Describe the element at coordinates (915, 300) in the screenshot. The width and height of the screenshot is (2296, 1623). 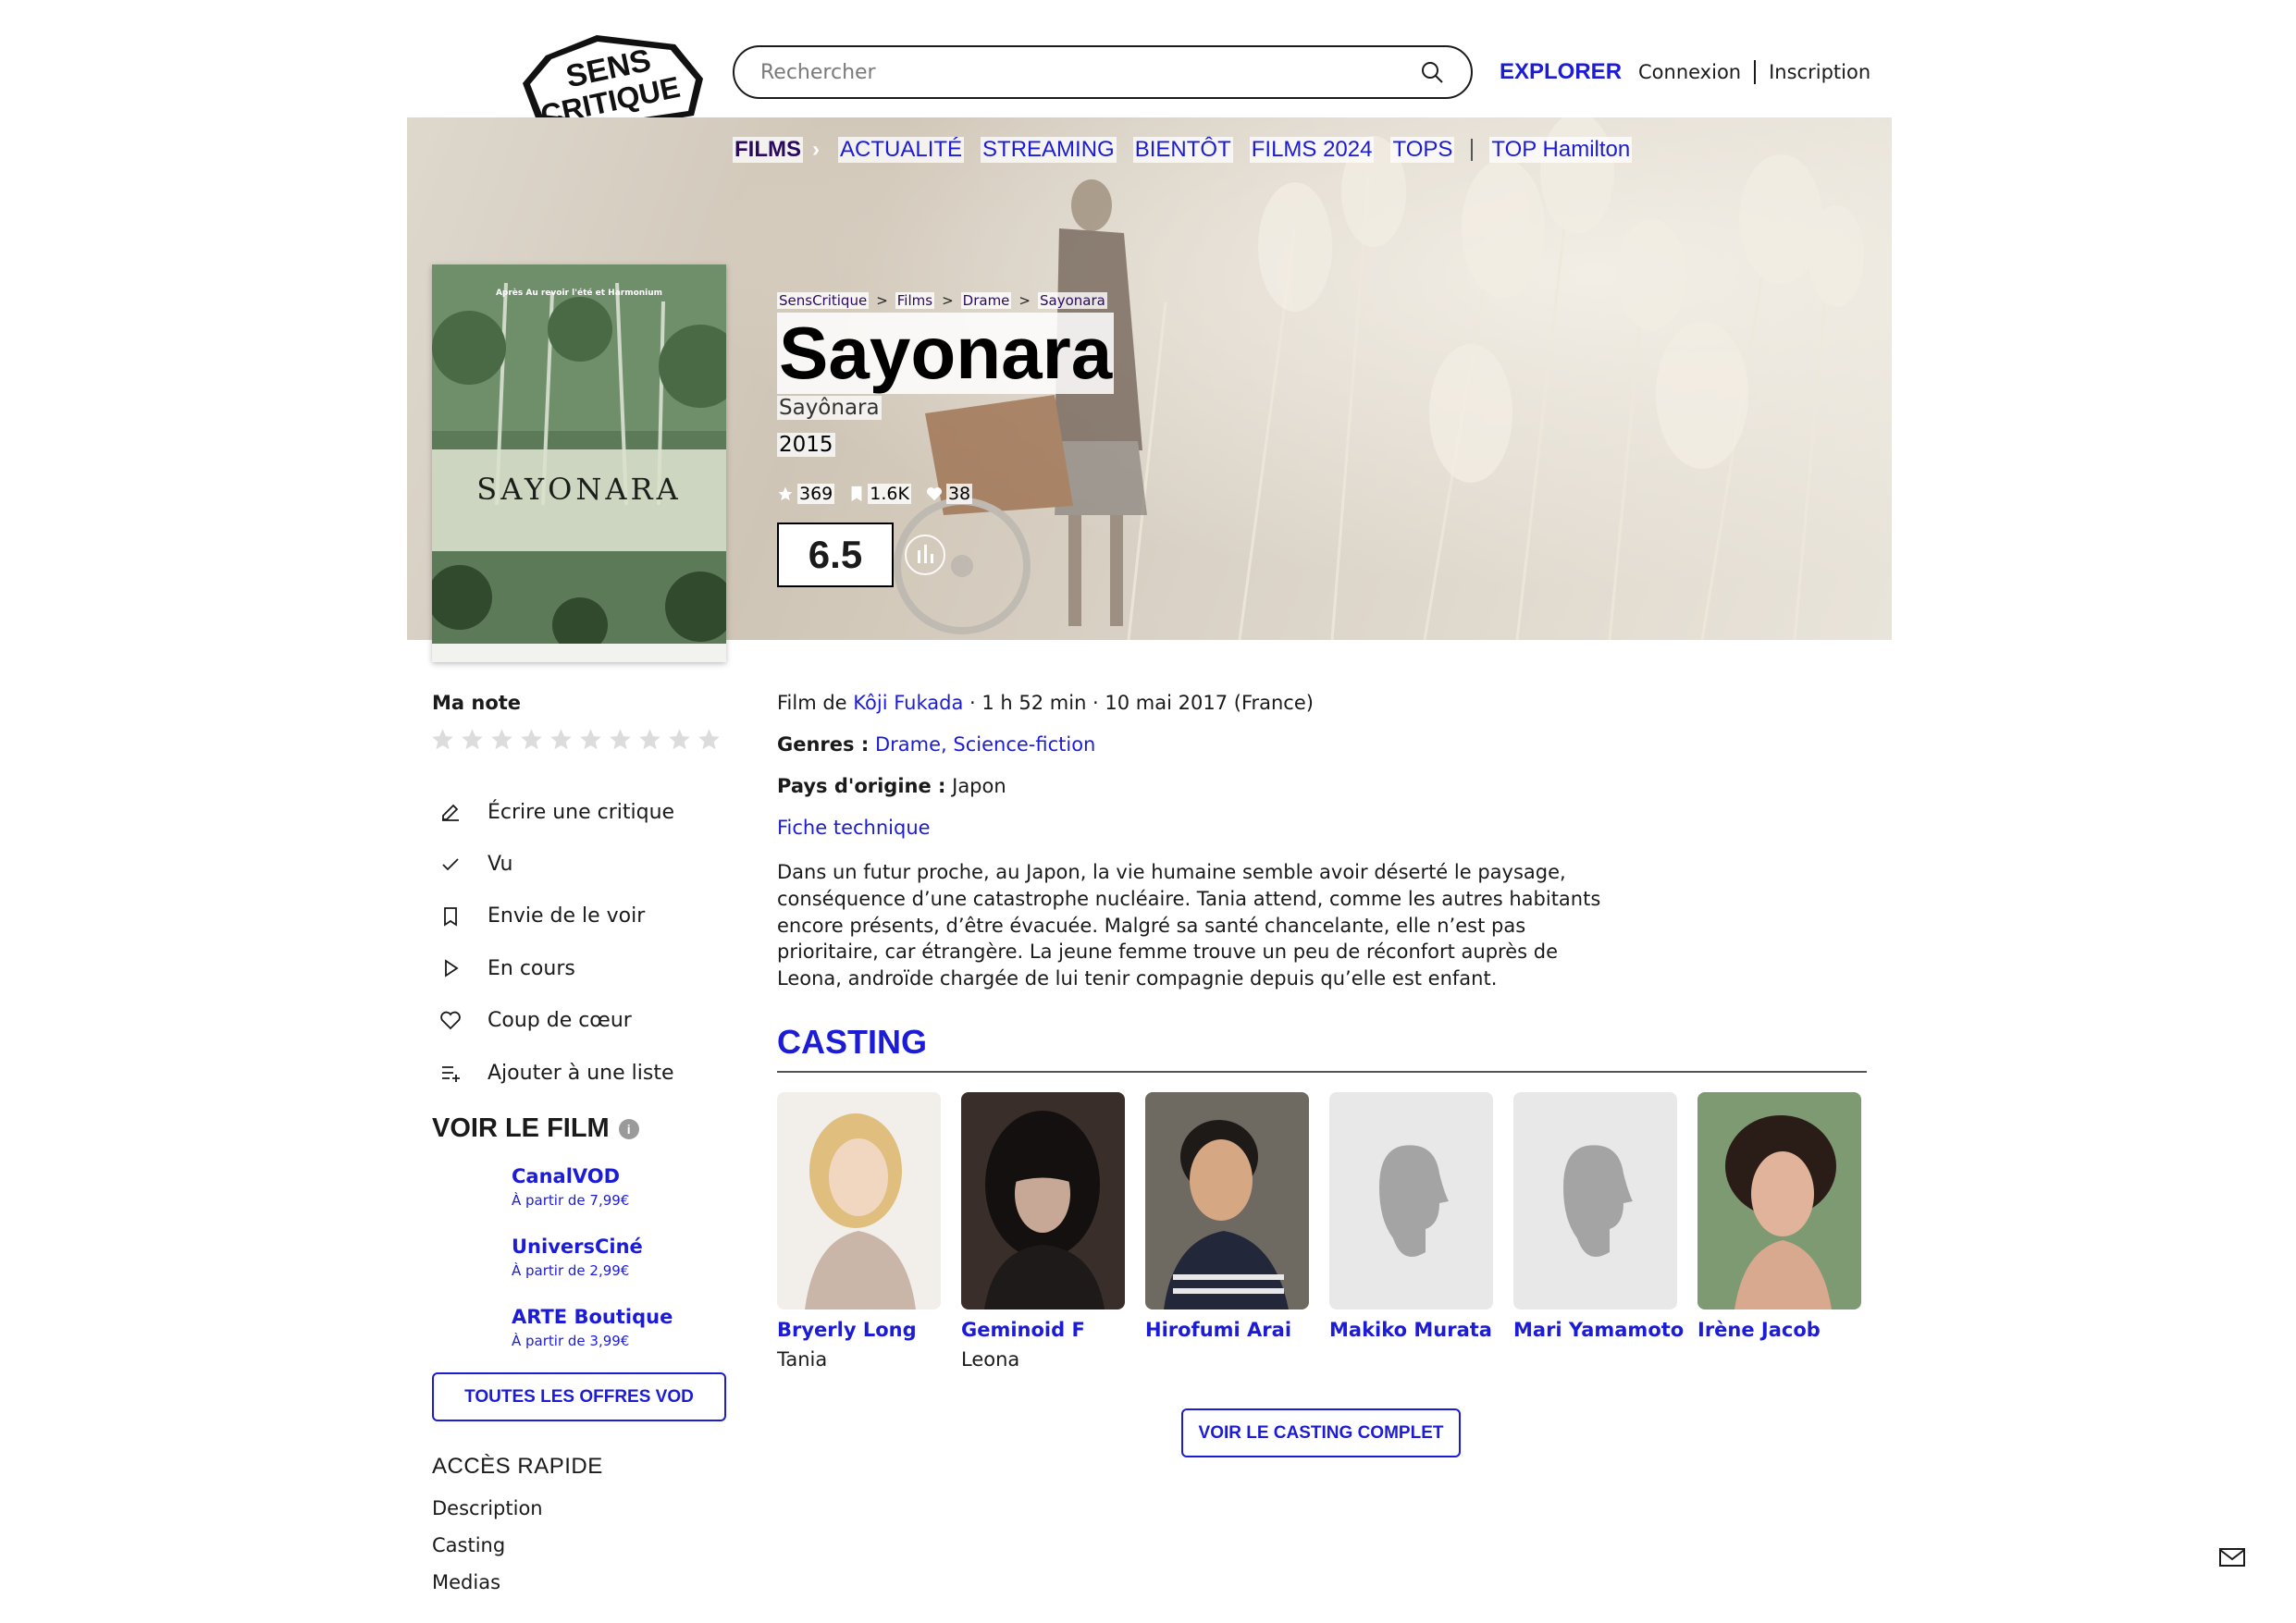
I see `breadcrumb-films: Films` at that location.